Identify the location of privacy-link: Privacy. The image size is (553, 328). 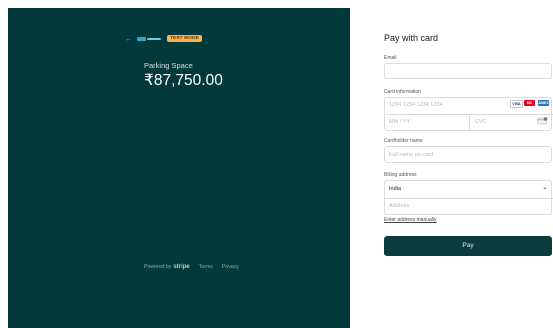
(230, 267).